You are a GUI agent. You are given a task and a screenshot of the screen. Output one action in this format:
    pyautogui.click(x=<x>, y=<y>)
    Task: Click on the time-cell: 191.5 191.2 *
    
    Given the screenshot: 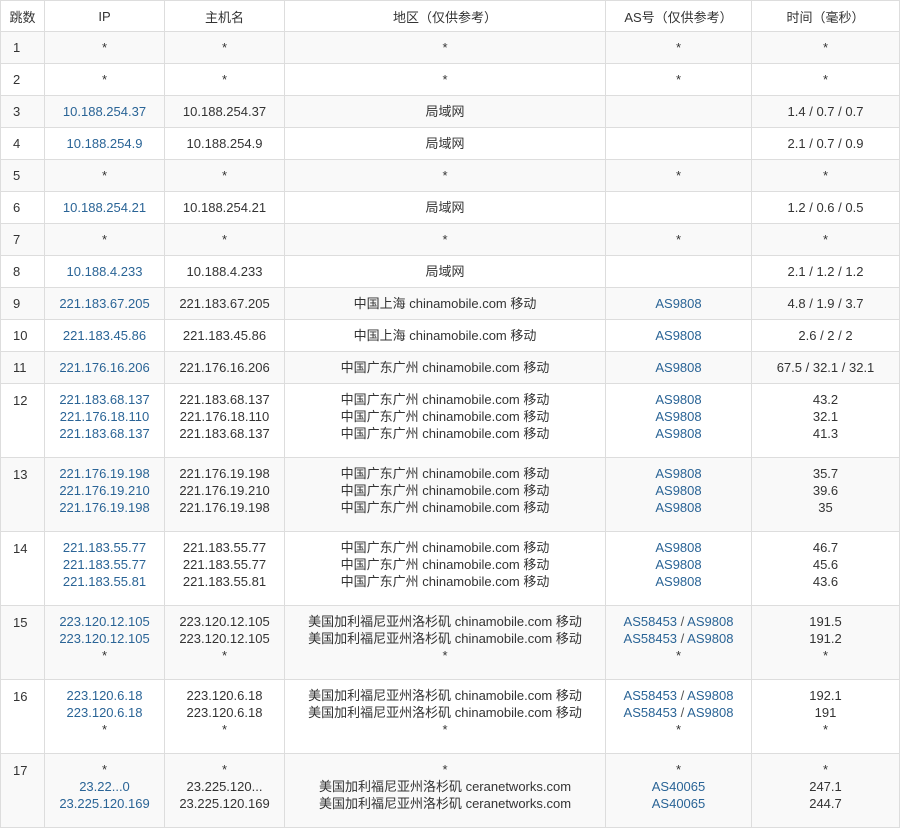 What is the action you would take?
    pyautogui.click(x=825, y=642)
    